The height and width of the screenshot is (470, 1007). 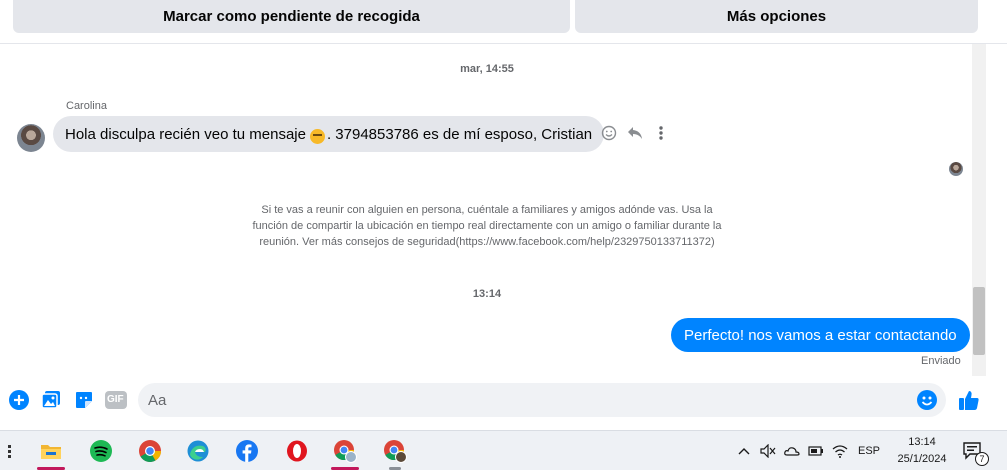 I want to click on incoming-message-text-start: Hola disculpa recién veo tu mensaje, so click(x=185, y=134).